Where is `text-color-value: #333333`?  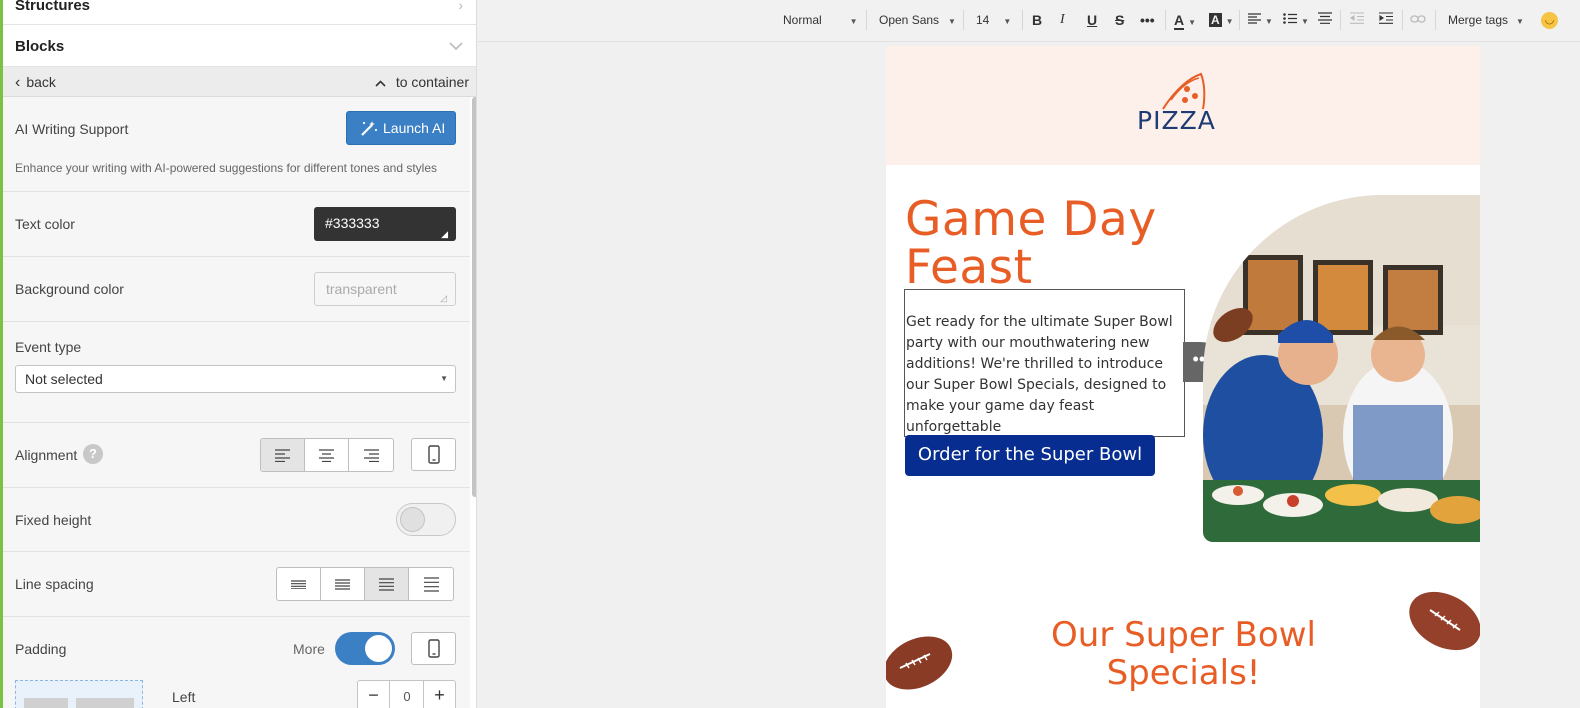 text-color-value: #333333 is located at coordinates (352, 223).